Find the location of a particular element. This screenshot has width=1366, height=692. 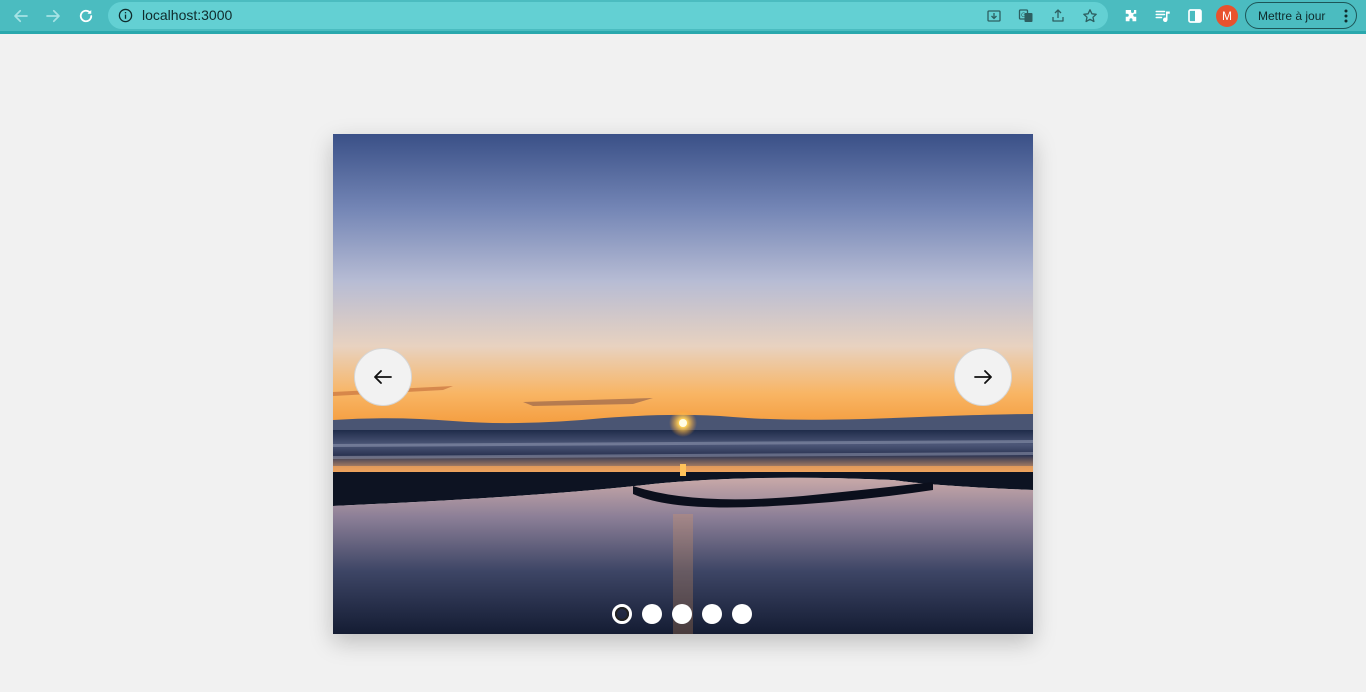

arrow-left-icon is located at coordinates (383, 377).